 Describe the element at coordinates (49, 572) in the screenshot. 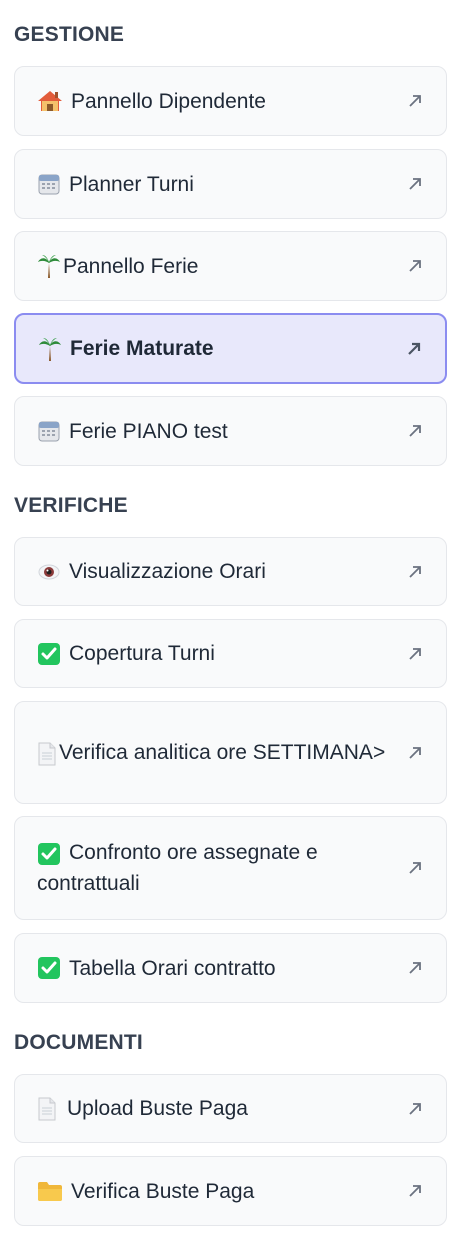

I see `eye-icon` at that location.